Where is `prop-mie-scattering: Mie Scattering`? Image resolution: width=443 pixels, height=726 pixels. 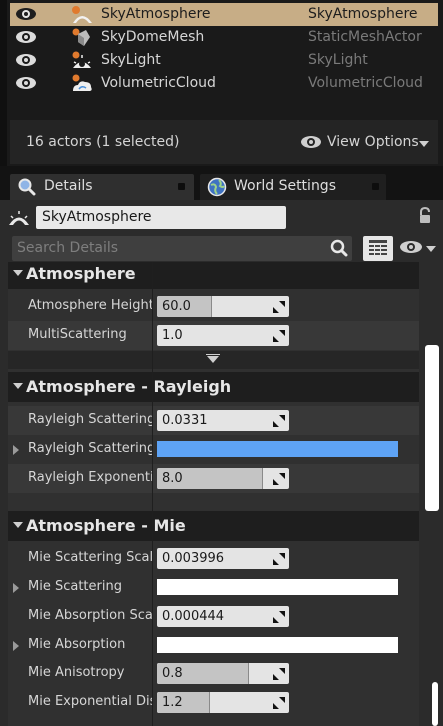
prop-mie-scattering: Mie Scattering is located at coordinates (213, 587).